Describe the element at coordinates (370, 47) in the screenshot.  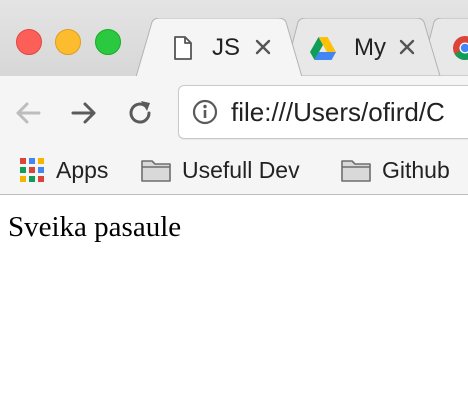
I see `tab-2-title: My` at that location.